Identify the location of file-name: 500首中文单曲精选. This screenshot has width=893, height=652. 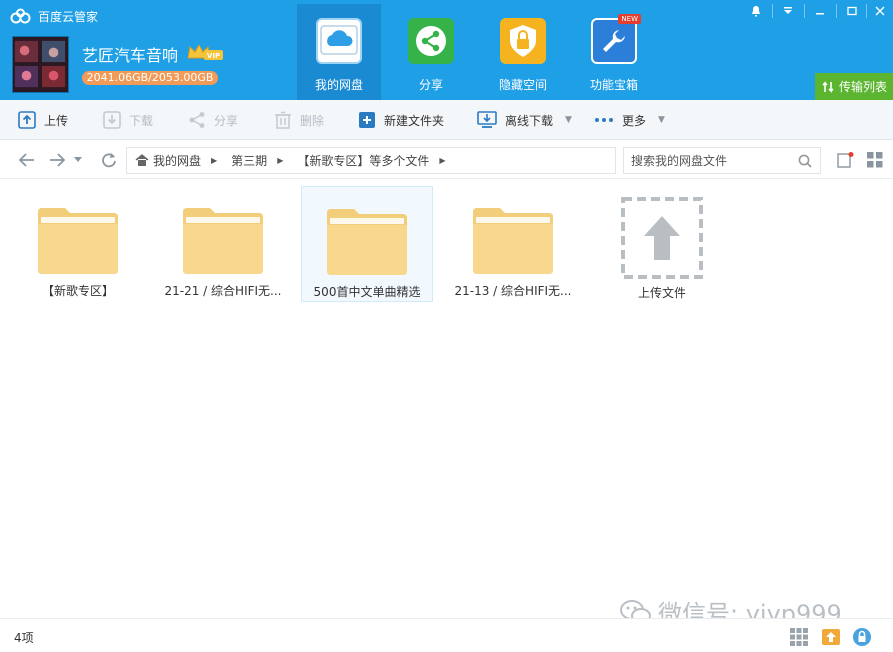
(367, 292).